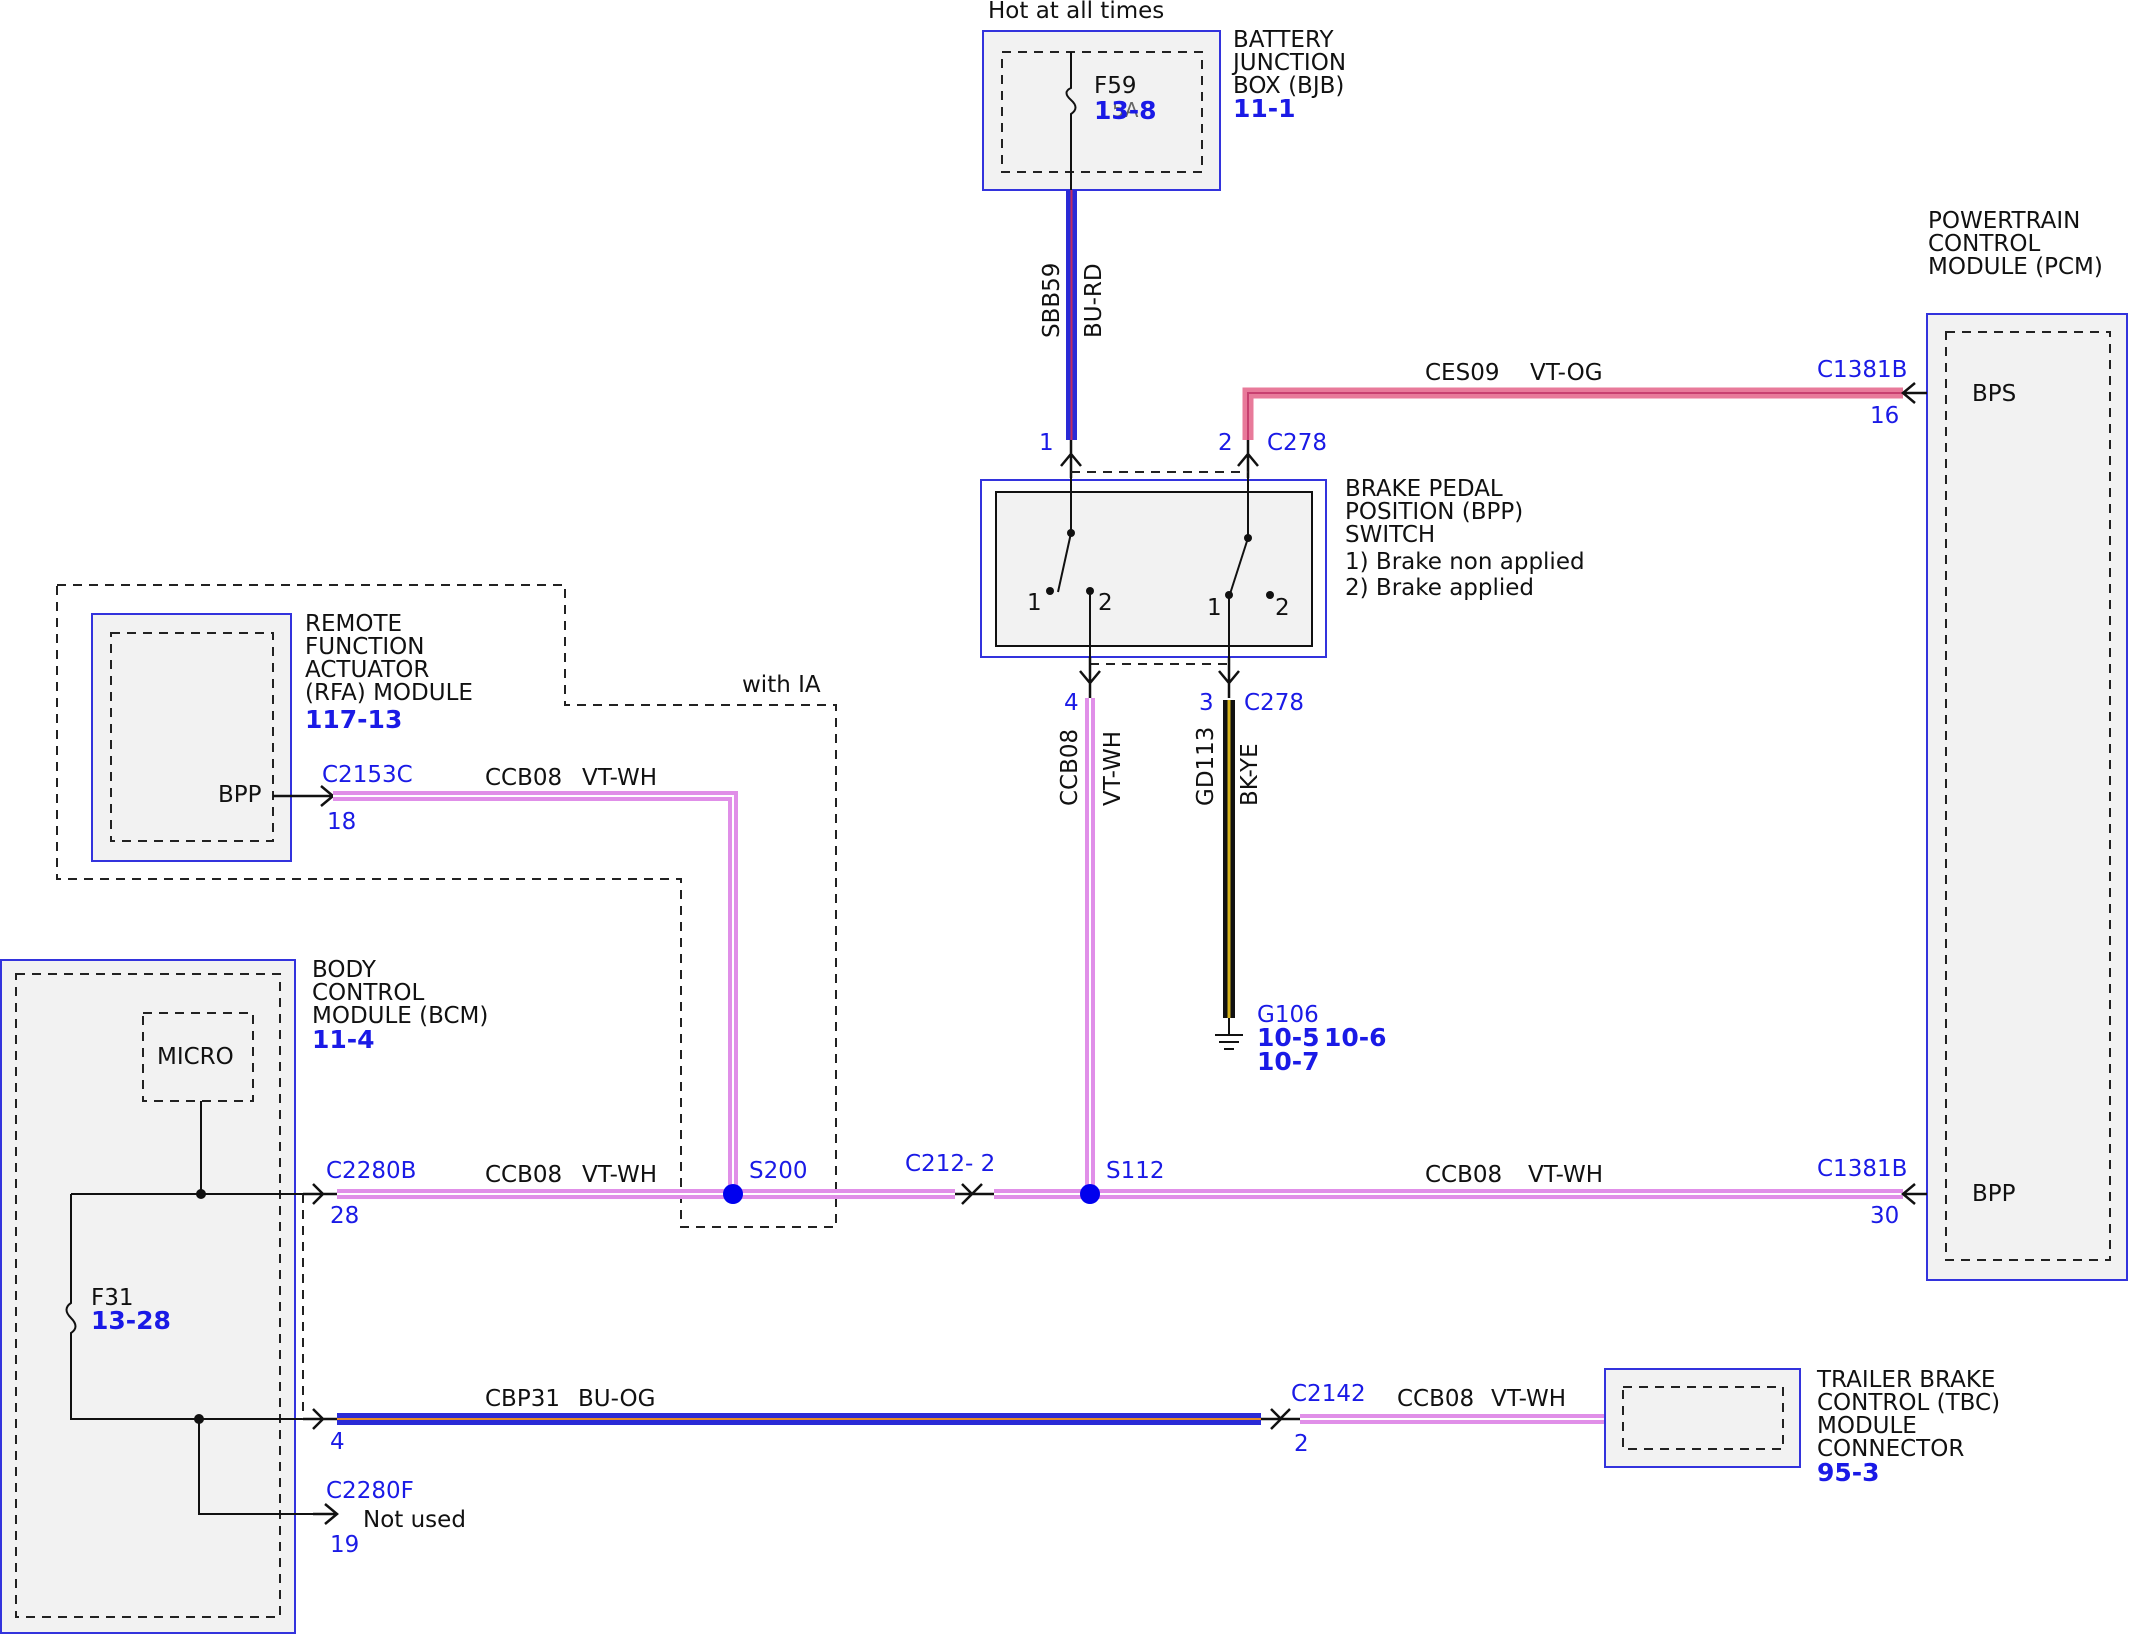 Image resolution: width=2130 pixels, height=1634 pixels. What do you see at coordinates (341, 822) in the screenshot?
I see `rfa-pin: 18` at bounding box center [341, 822].